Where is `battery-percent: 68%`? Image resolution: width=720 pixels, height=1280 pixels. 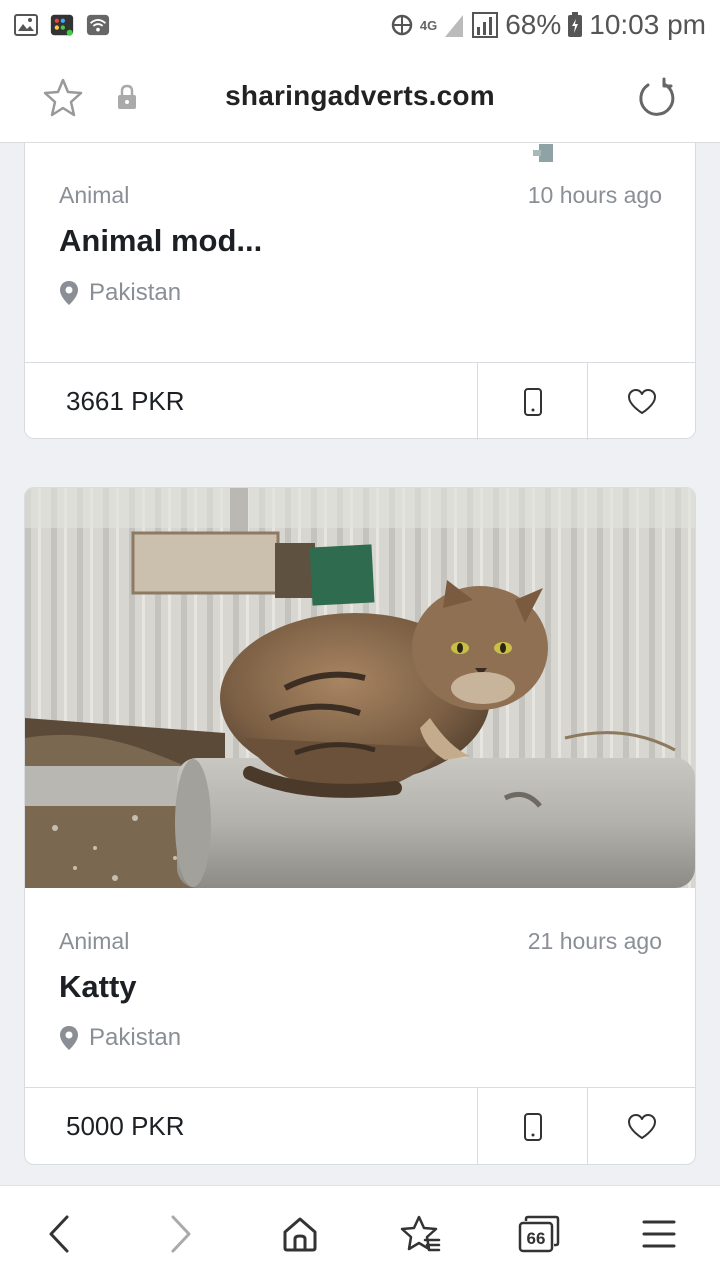
battery-percent: 68% is located at coordinates (533, 24).